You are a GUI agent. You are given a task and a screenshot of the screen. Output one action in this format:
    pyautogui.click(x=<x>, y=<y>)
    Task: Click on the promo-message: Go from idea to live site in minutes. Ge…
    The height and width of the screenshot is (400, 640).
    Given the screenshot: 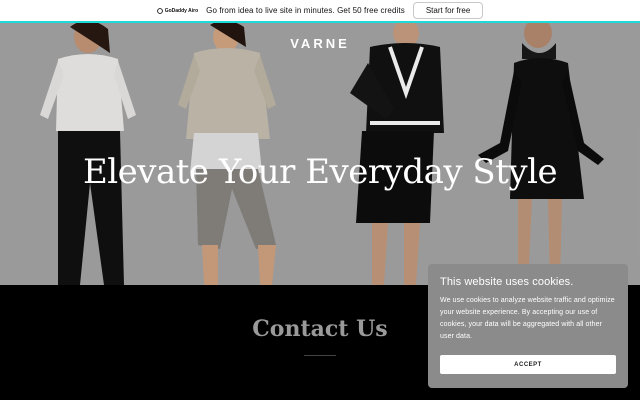 What is the action you would take?
    pyautogui.click(x=305, y=10)
    